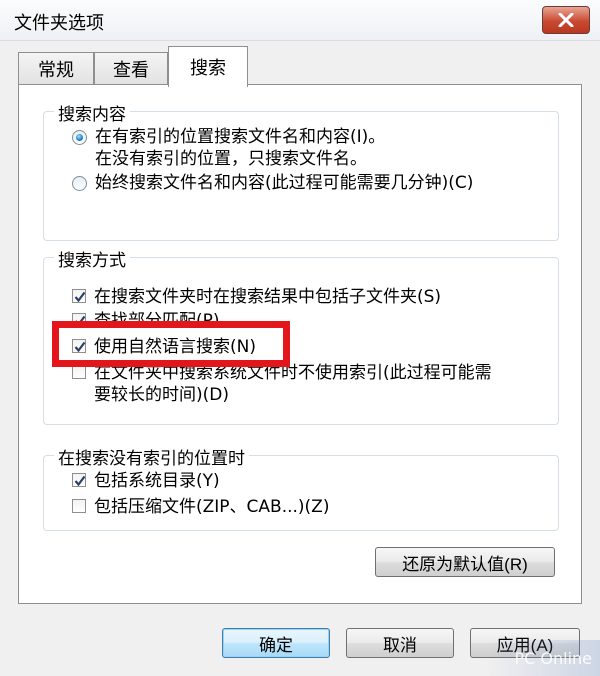  What do you see at coordinates (200, 507) in the screenshot?
I see `checkbox-compressed-files: 包括压缩文件(ZIP、CAB...)(Z)` at bounding box center [200, 507].